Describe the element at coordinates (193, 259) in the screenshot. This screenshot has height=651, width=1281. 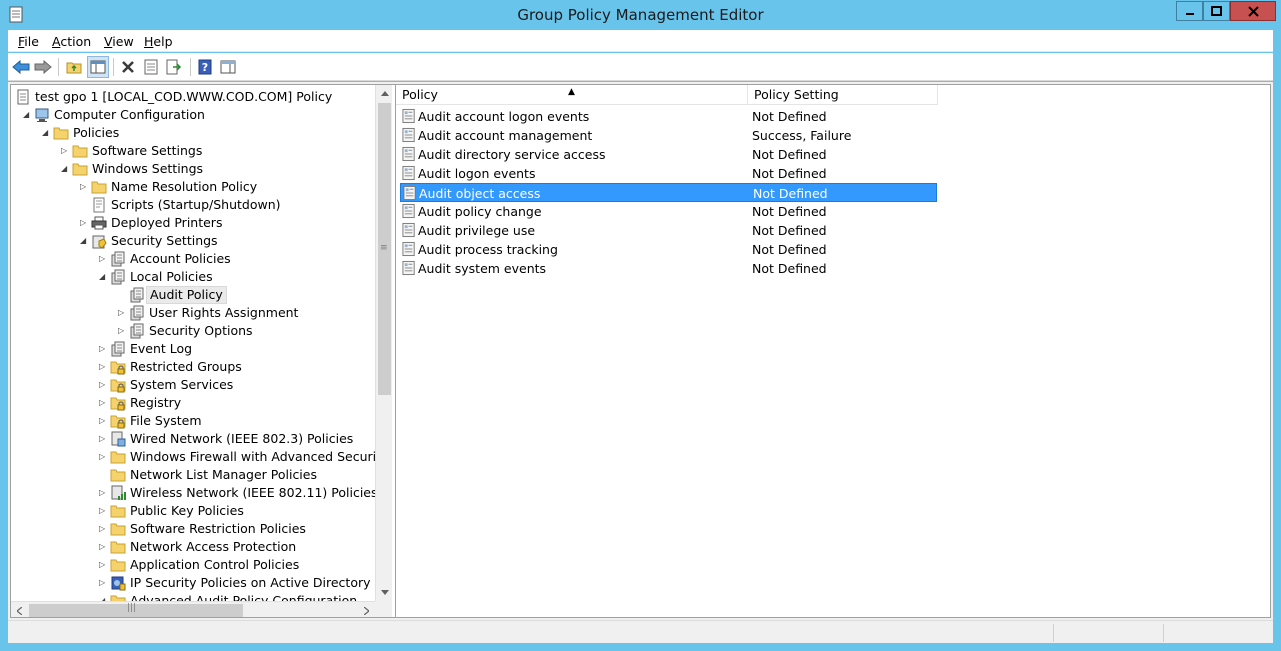
I see `tree-item: ▷ Account Policies` at that location.